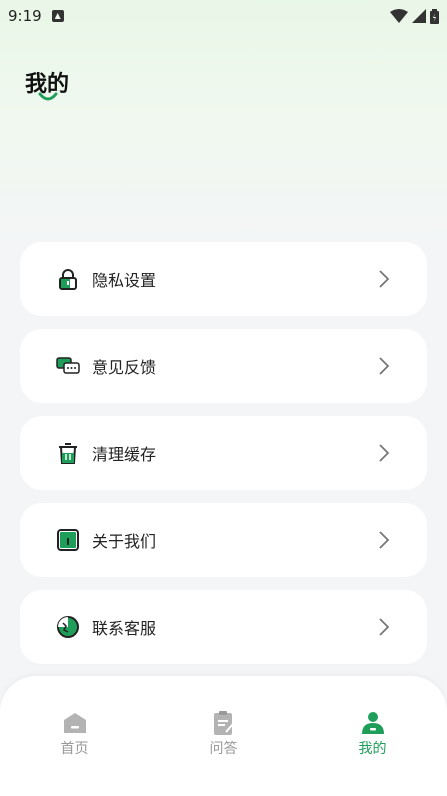  What do you see at coordinates (74, 749) in the screenshot?
I see `tab-label: 首页` at bounding box center [74, 749].